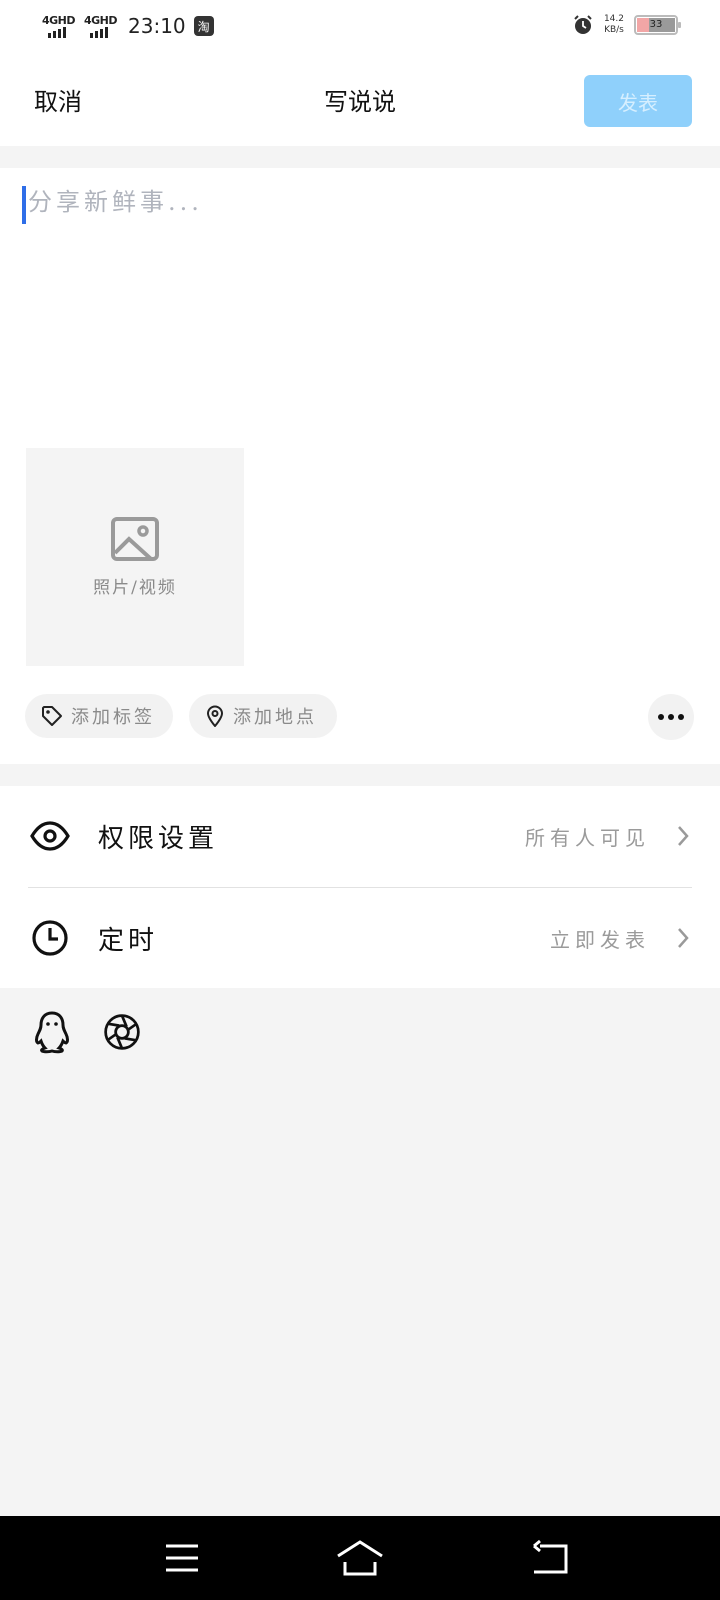  What do you see at coordinates (52, 1032) in the screenshot?
I see `qq-icon` at bounding box center [52, 1032].